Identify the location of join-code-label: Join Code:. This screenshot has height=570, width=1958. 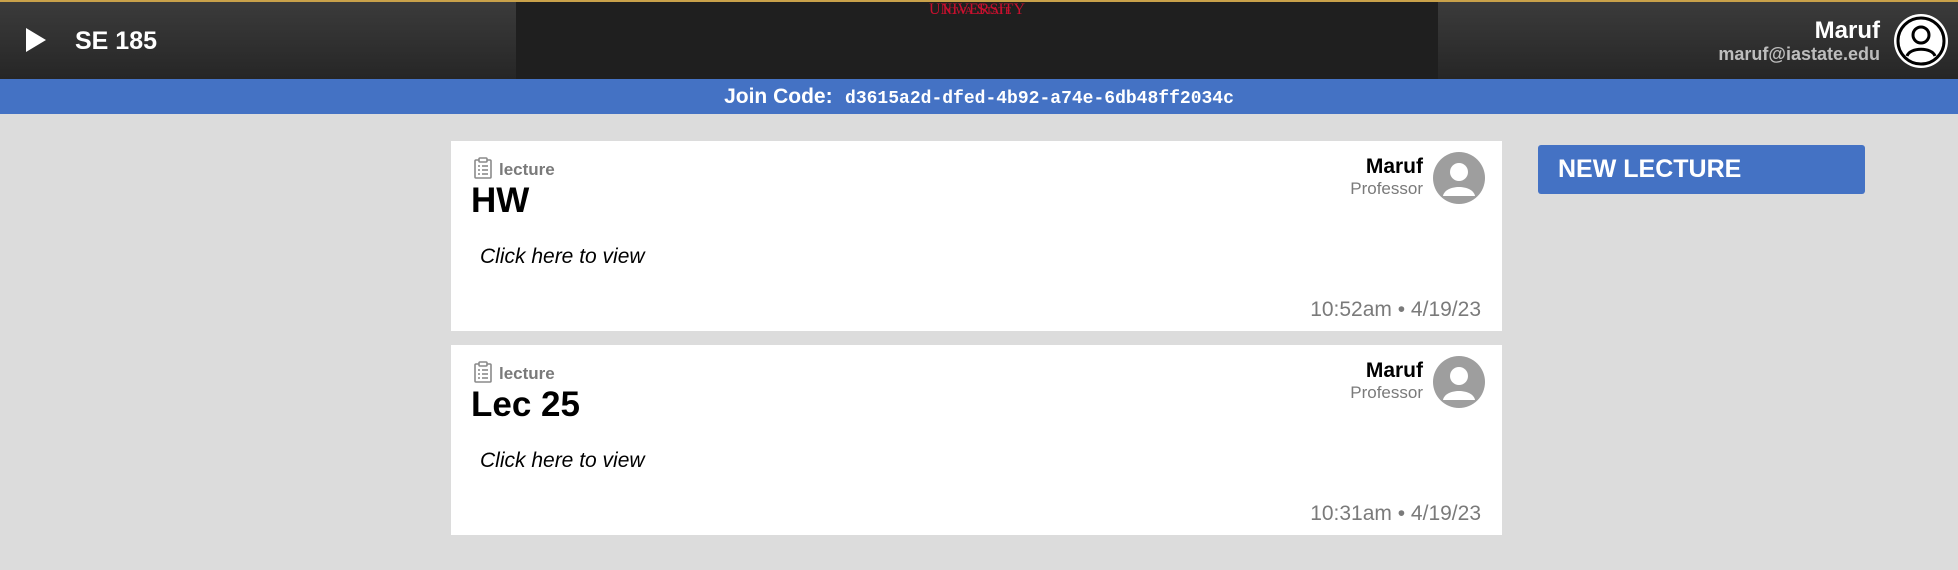
(778, 96).